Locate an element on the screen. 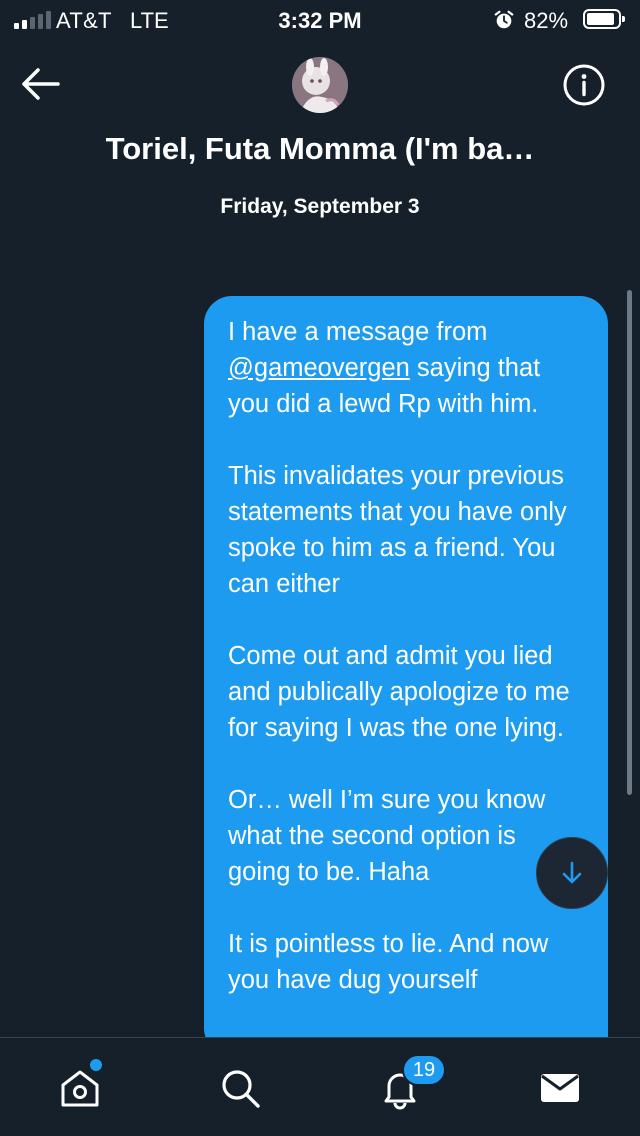  battery-icon is located at coordinates (604, 19).